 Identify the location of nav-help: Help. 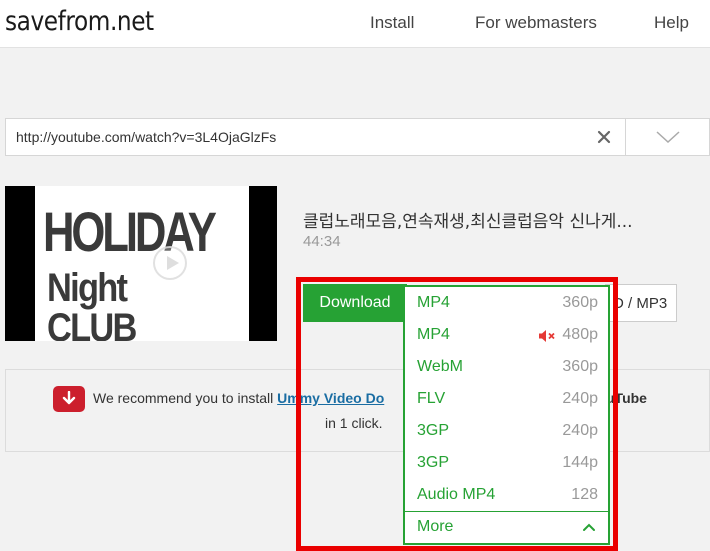
(671, 23).